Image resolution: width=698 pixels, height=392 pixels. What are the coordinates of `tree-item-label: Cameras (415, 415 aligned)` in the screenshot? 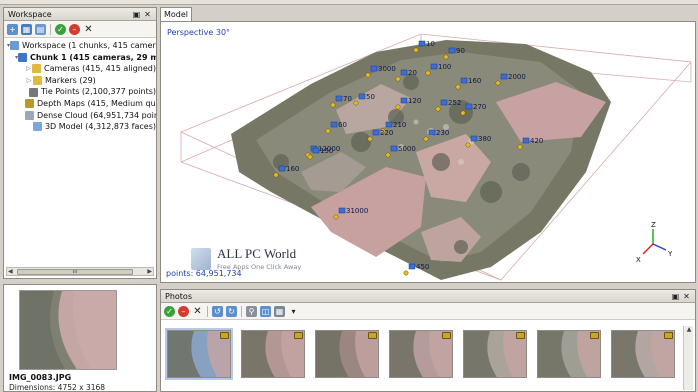 It's located at (99, 69).